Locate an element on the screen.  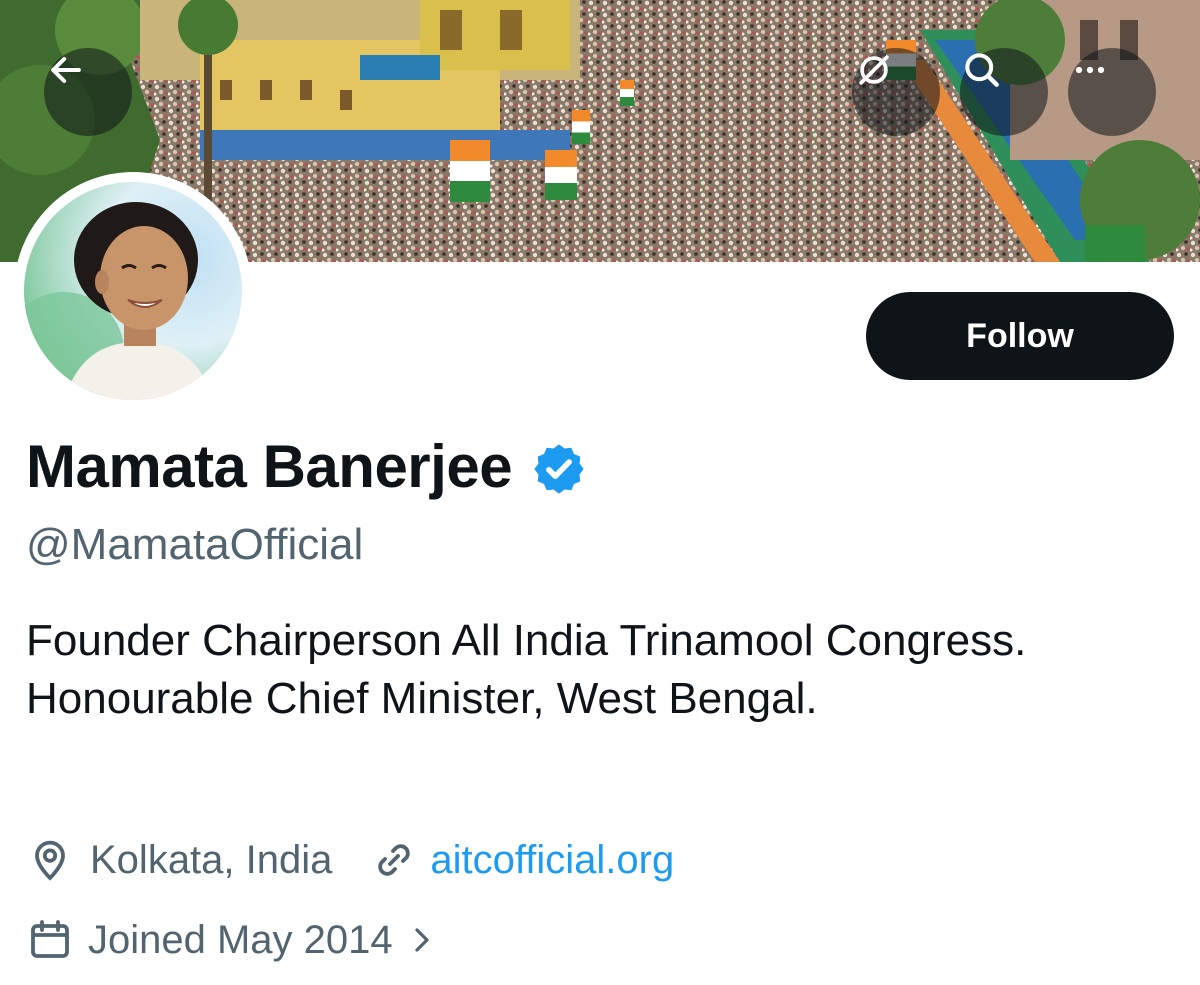
avatar-photo is located at coordinates (133, 291).